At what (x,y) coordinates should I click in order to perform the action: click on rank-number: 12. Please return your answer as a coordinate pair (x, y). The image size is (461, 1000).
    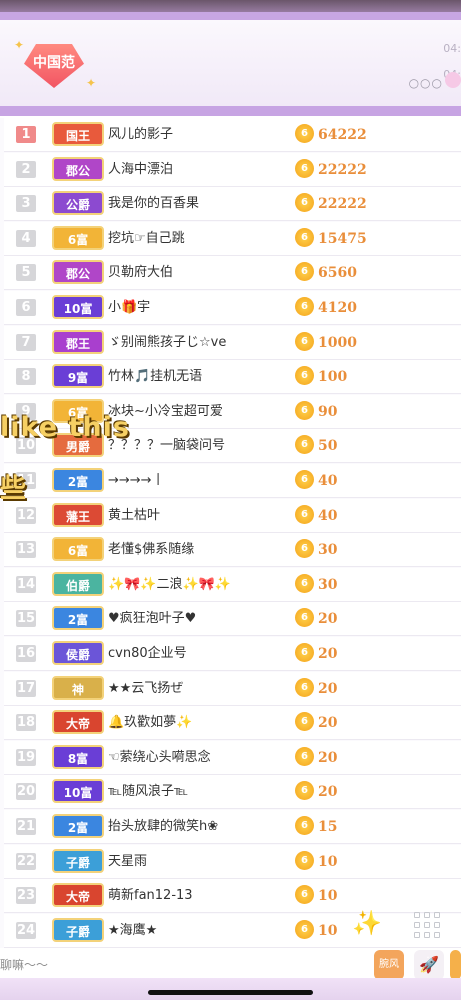
    Looking at the image, I should click on (26, 515).